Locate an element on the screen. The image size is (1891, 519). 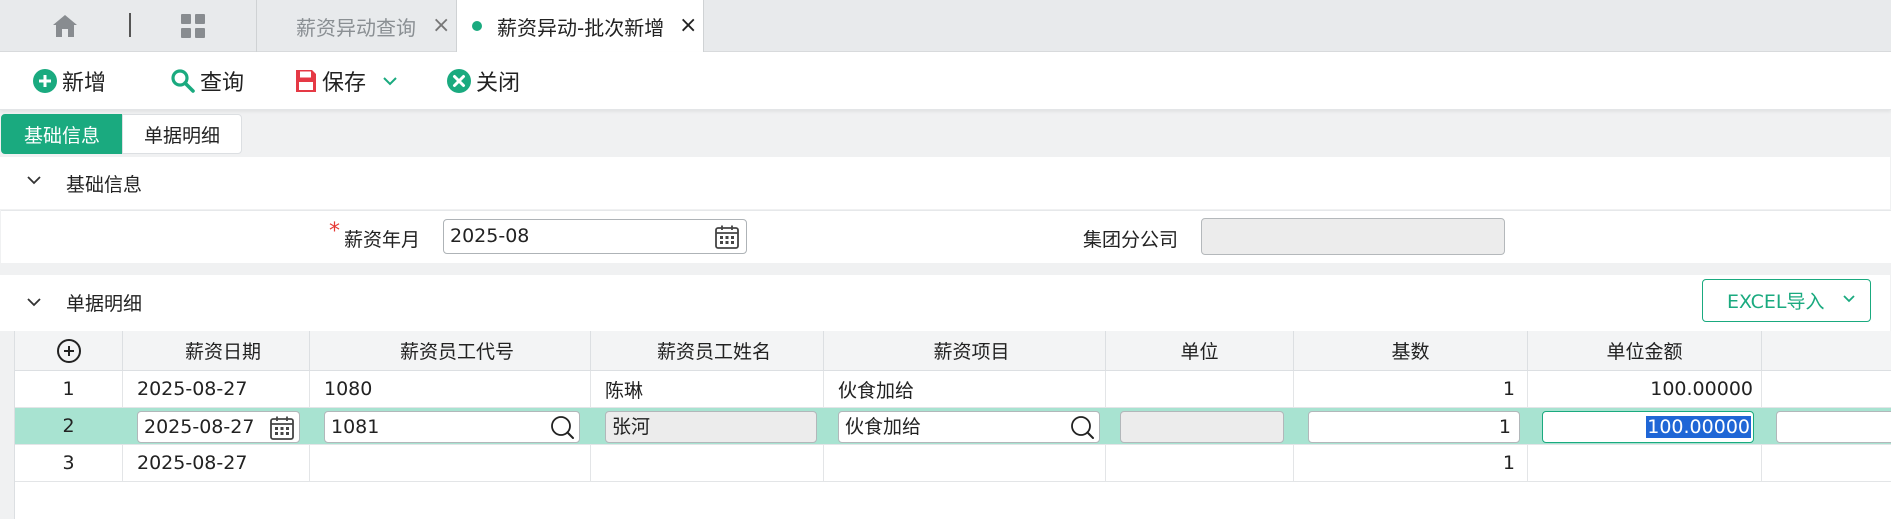
salary-item-value: 伙食加给 is located at coordinates (883, 427).